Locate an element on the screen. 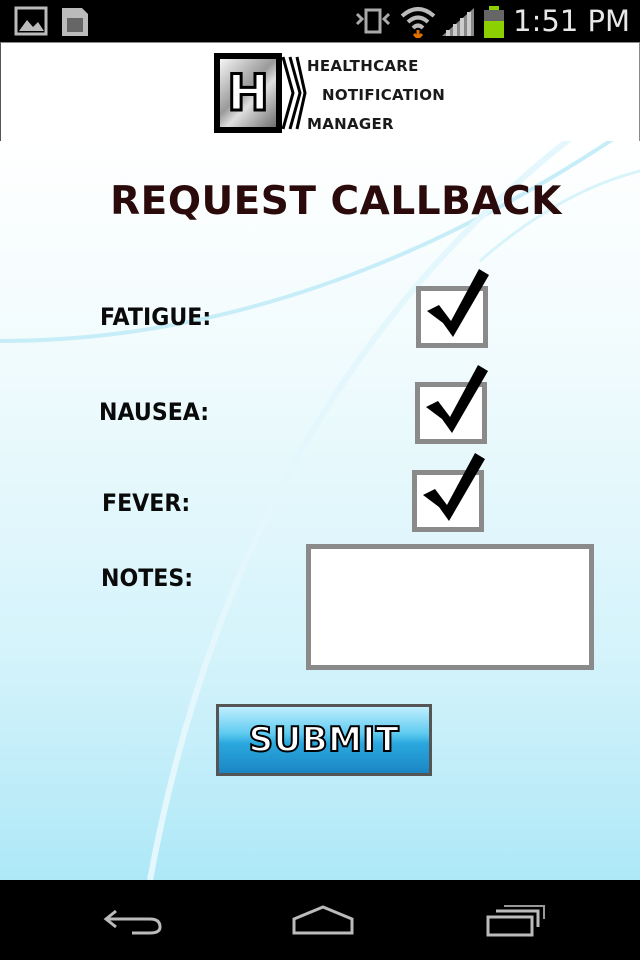  app-header: H HEALTHCARE NOTIFICATION MANAGER is located at coordinates (320, 92).